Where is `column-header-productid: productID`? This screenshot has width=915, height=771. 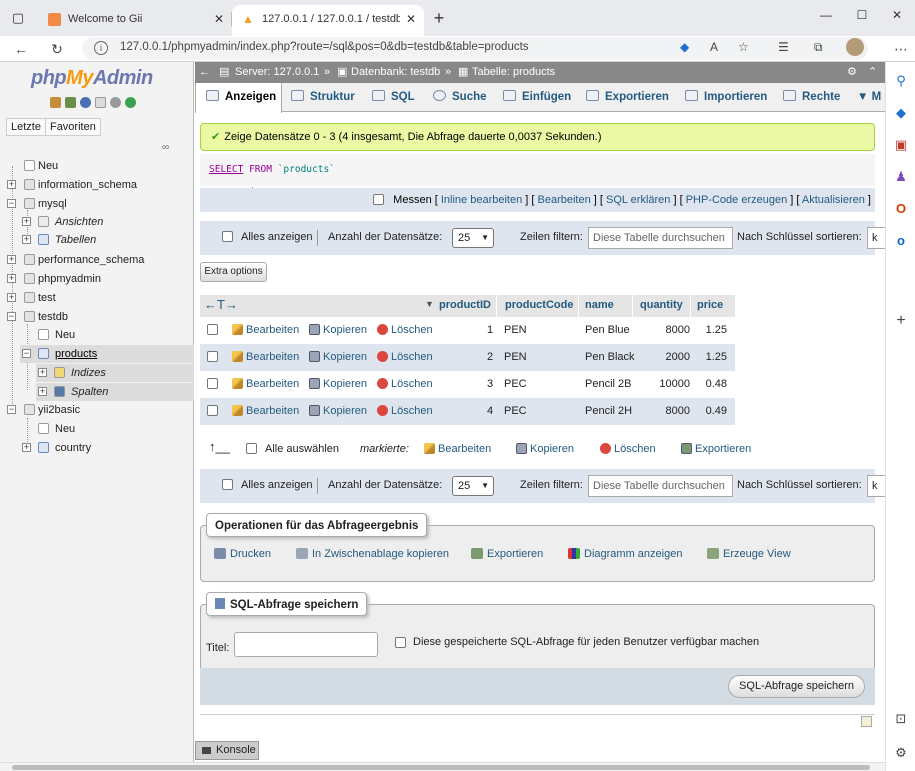
column-header-productid: productID is located at coordinates (465, 305).